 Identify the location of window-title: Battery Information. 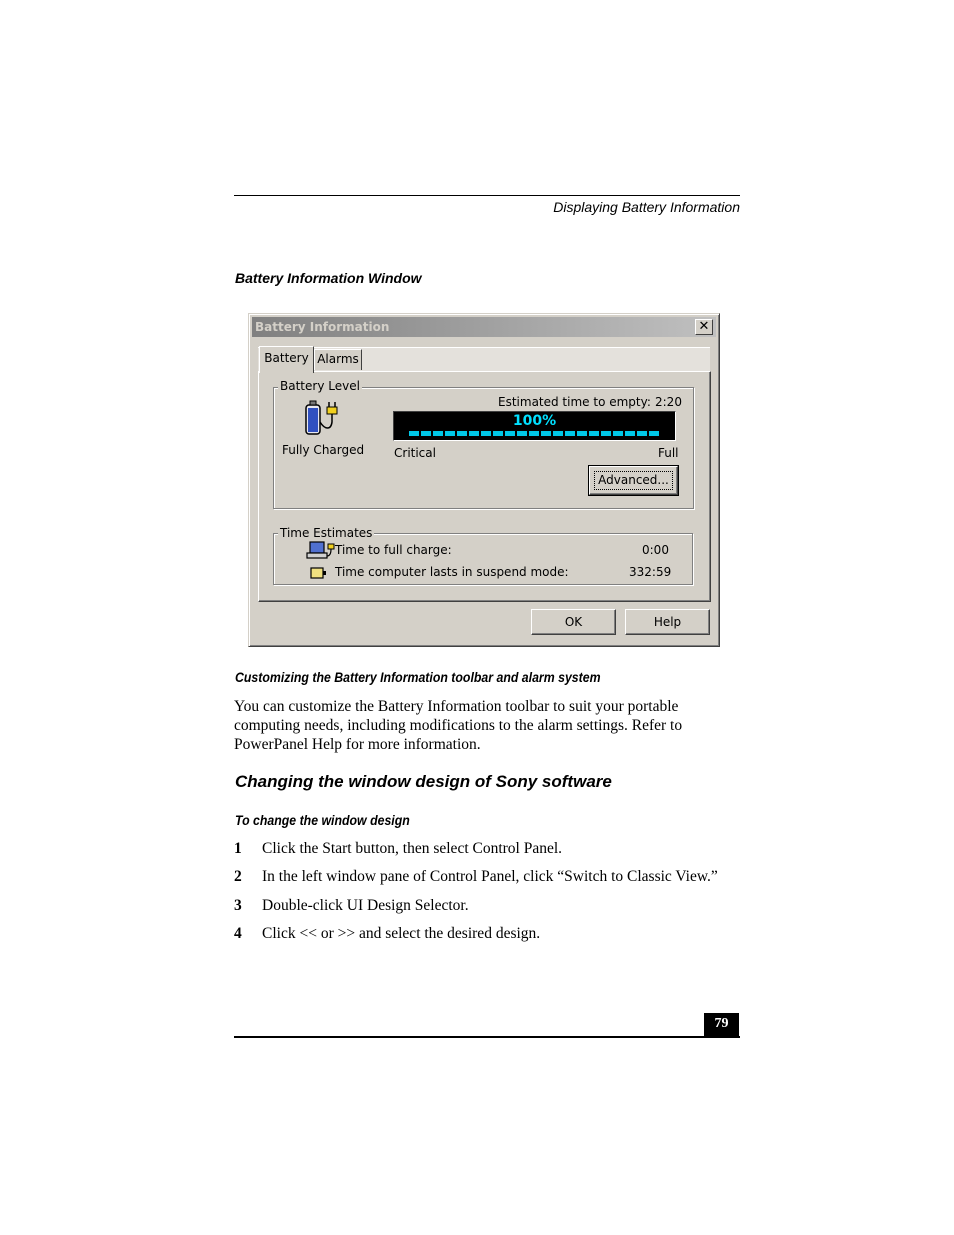
(322, 327).